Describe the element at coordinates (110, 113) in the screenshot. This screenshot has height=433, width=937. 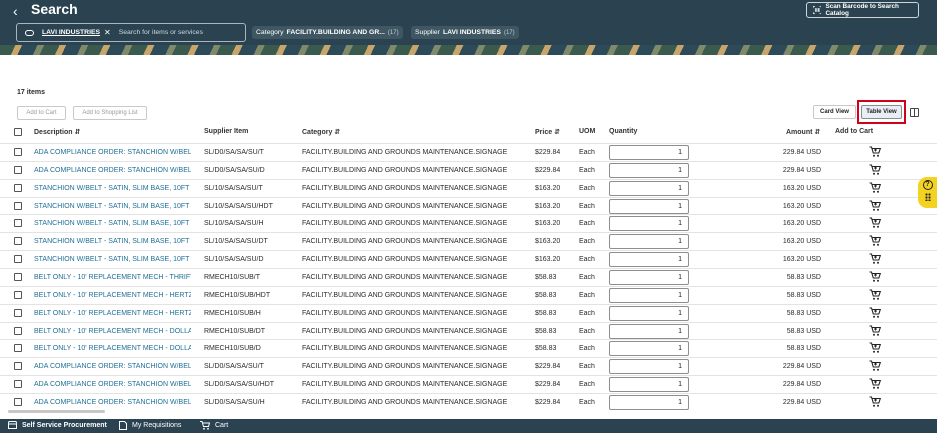
I see `add-to-shopping-list-button: Add to Shopping List` at that location.